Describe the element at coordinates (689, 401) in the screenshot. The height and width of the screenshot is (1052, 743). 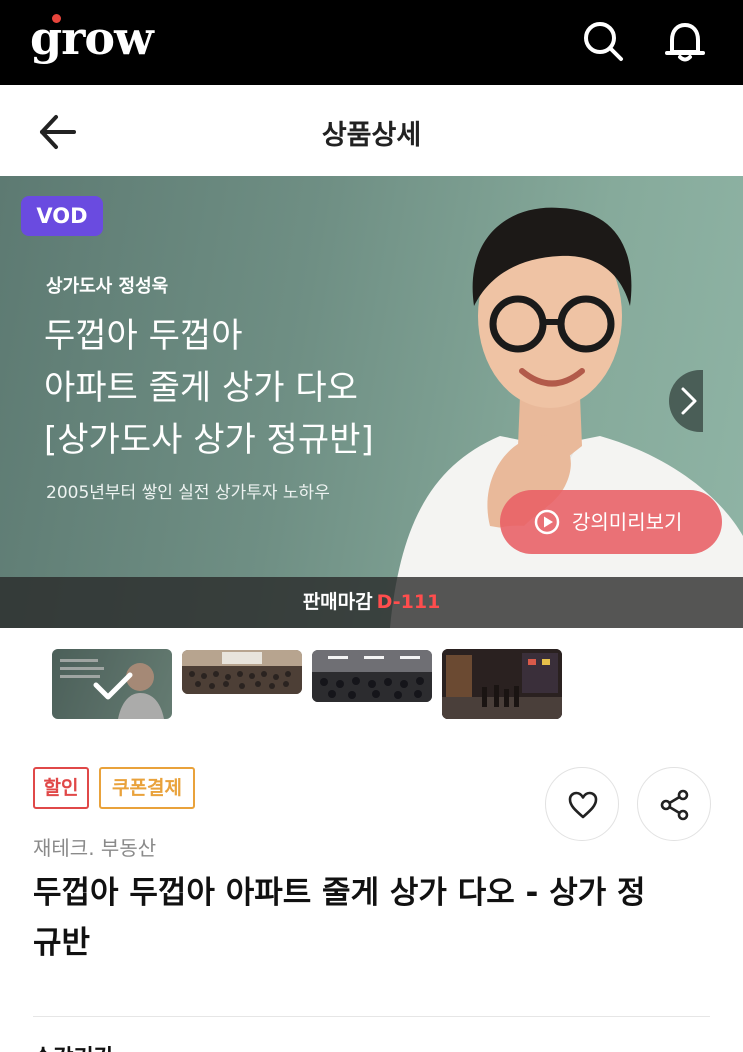
I see `chevron-right-icon` at that location.